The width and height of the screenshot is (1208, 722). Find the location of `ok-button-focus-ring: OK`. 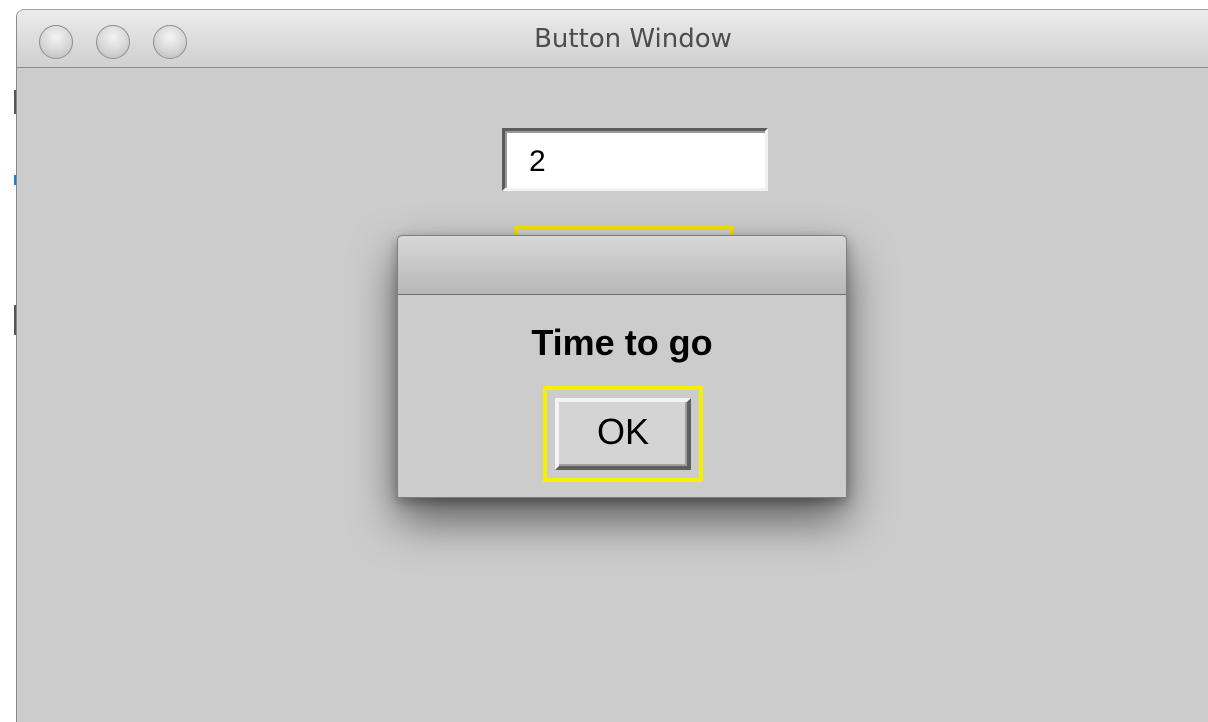

ok-button-focus-ring: OK is located at coordinates (623, 434).